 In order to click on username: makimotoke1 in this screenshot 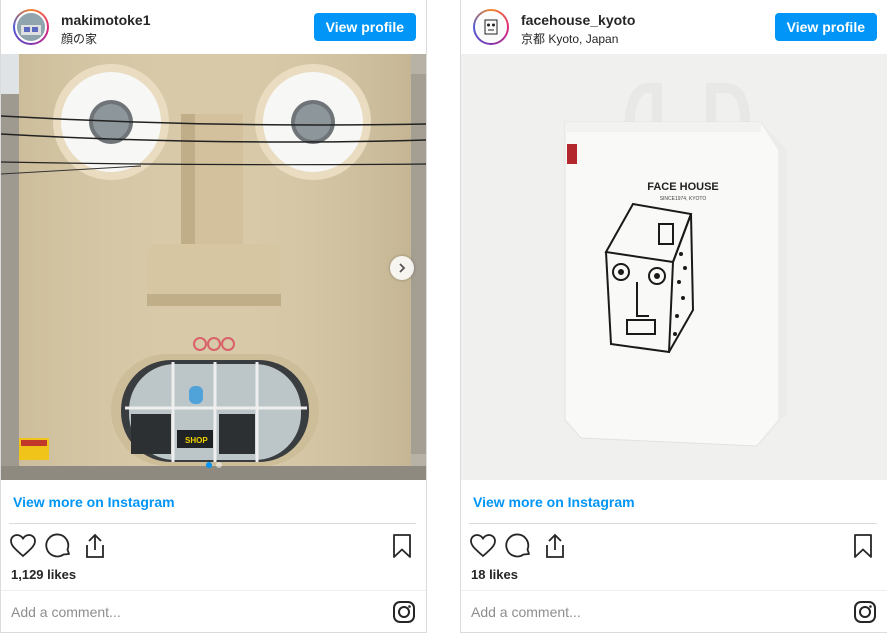, I will do `click(105, 20)`.